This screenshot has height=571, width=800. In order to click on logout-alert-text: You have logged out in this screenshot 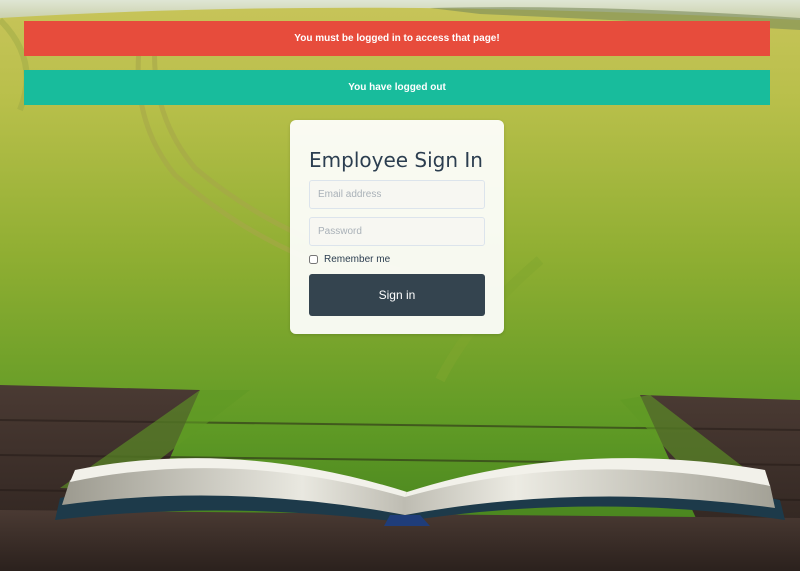, I will do `click(397, 87)`.